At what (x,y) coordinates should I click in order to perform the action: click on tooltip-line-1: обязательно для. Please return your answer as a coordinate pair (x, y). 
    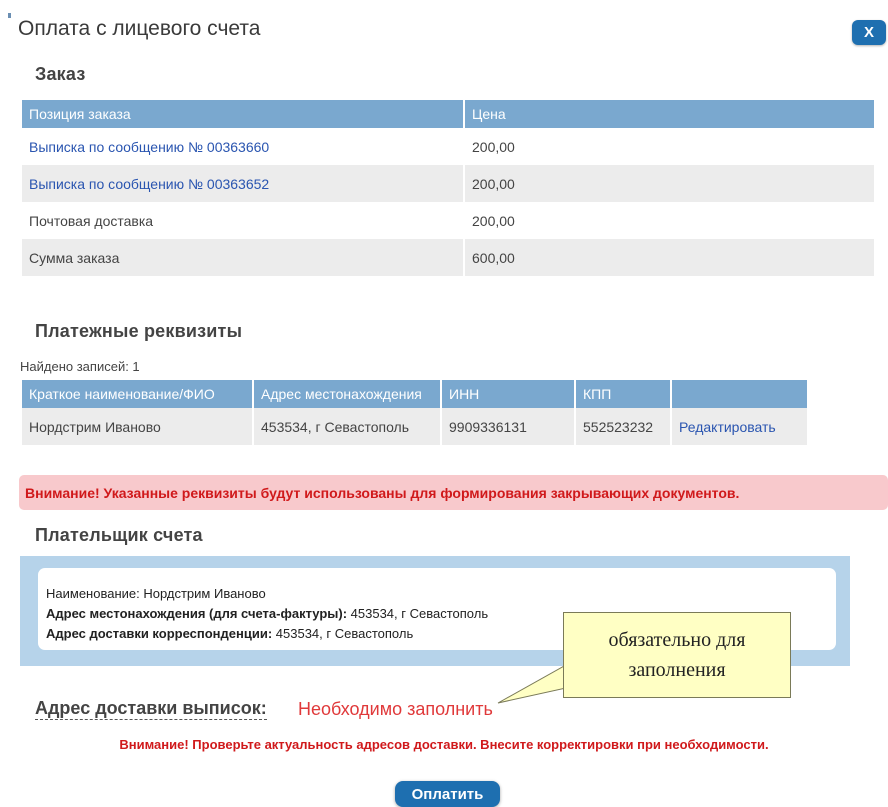
    Looking at the image, I should click on (677, 640).